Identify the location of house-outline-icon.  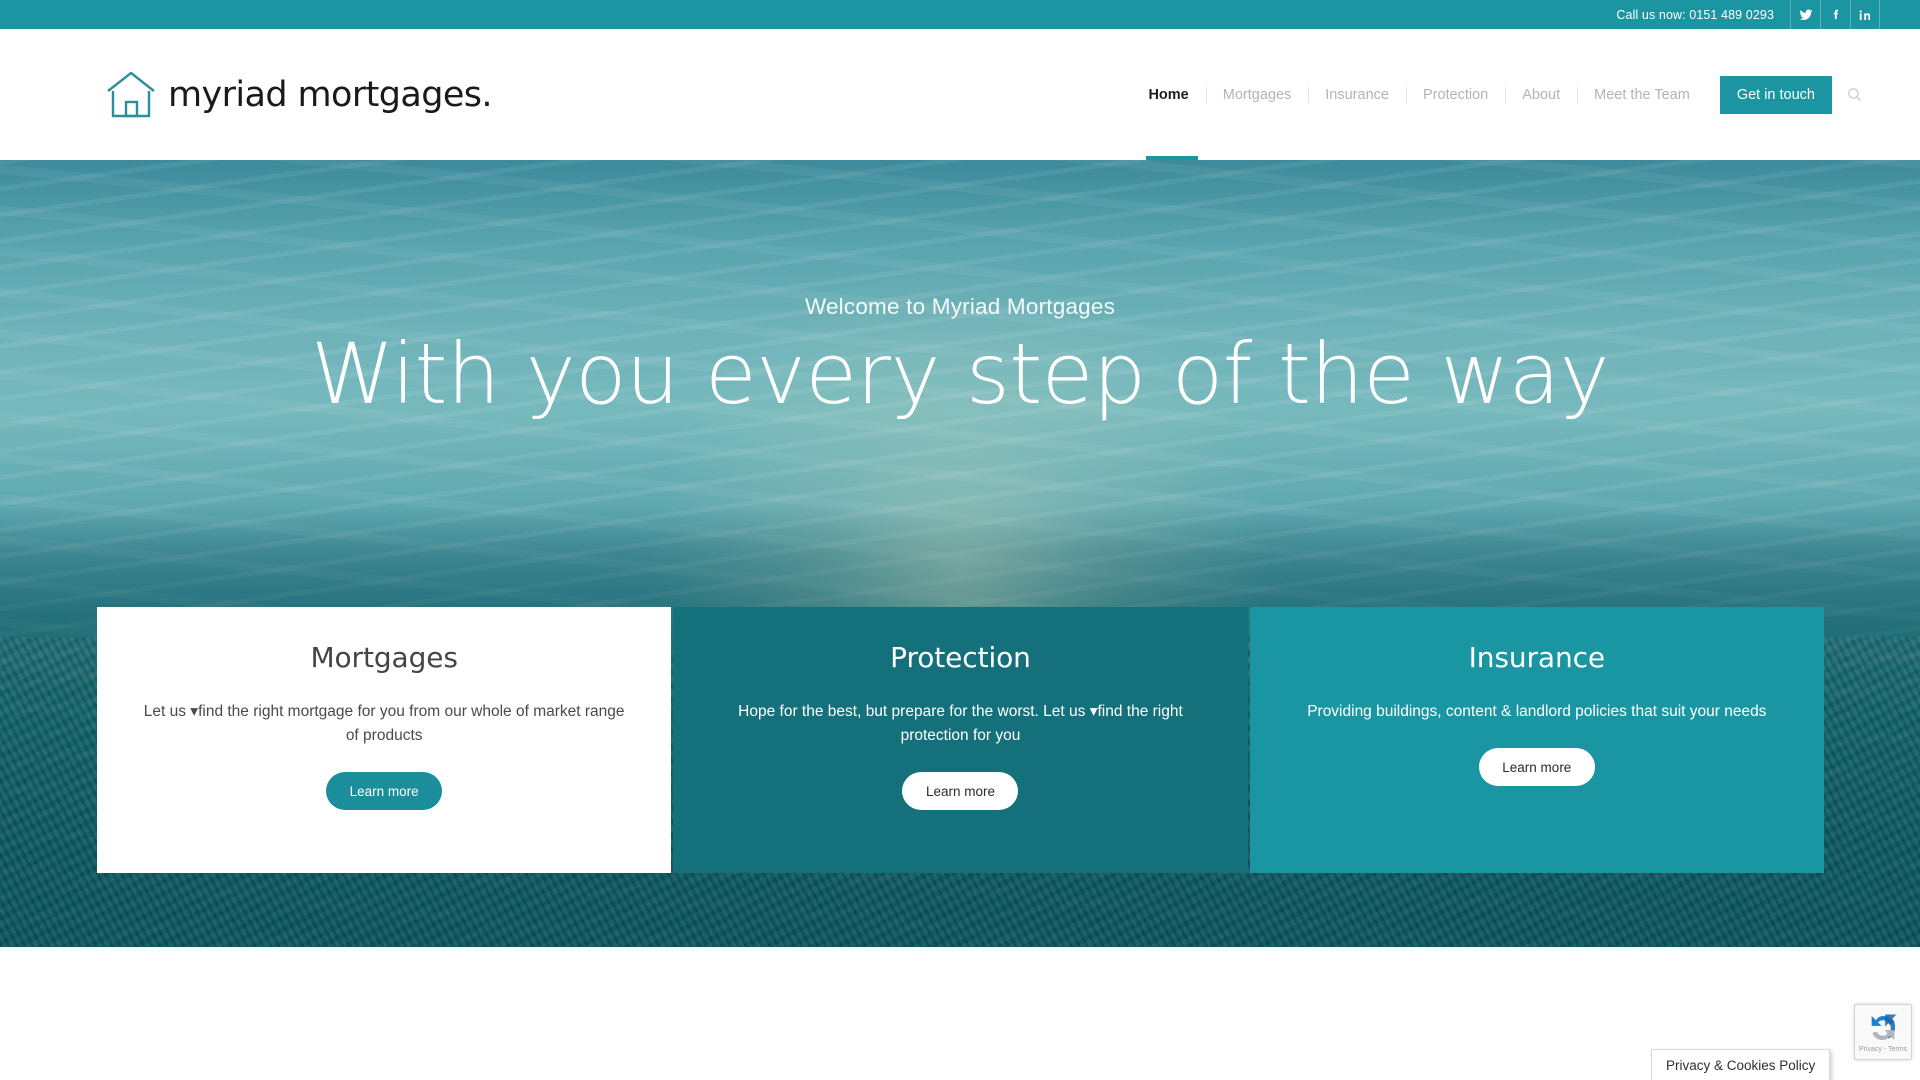
(131, 95).